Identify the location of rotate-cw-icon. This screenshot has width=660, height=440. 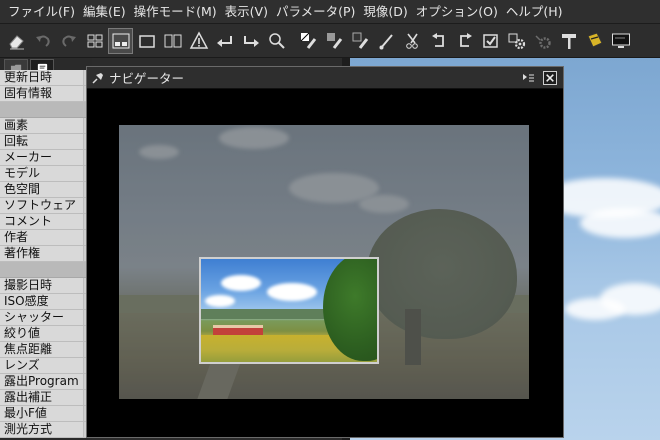
(465, 39).